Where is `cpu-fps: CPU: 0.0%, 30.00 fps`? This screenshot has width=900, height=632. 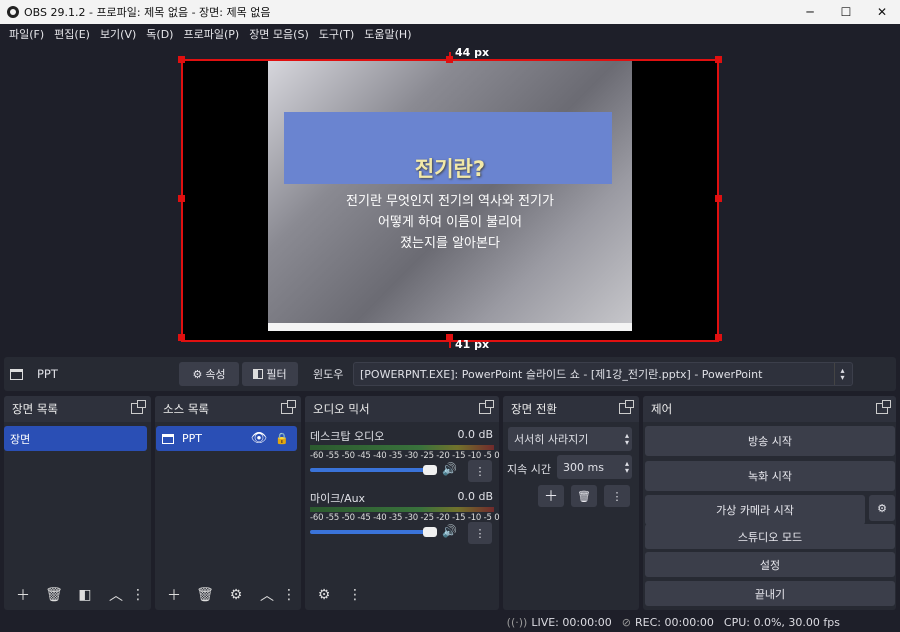
cpu-fps: CPU: 0.0%, 30.00 fps is located at coordinates (781, 622).